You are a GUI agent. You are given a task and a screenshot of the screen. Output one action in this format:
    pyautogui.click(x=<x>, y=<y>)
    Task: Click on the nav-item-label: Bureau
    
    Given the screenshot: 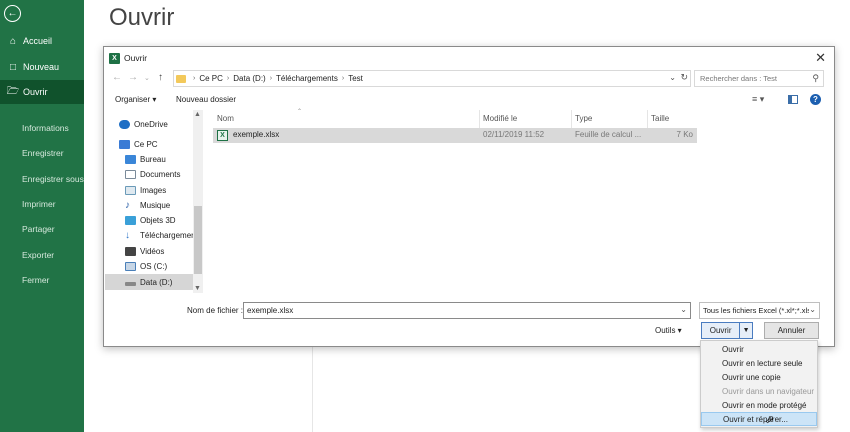 What is the action you would take?
    pyautogui.click(x=153, y=159)
    